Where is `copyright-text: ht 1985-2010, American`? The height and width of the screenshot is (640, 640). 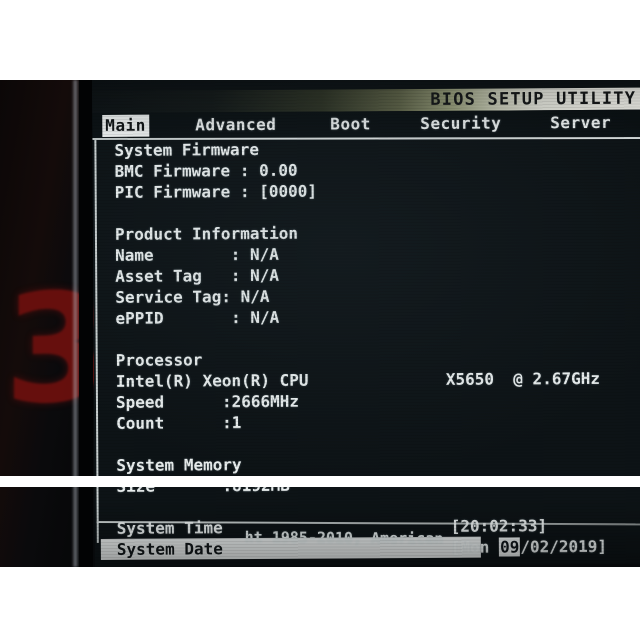
copyright-text: ht 1985-2010, American is located at coordinates (348, 538).